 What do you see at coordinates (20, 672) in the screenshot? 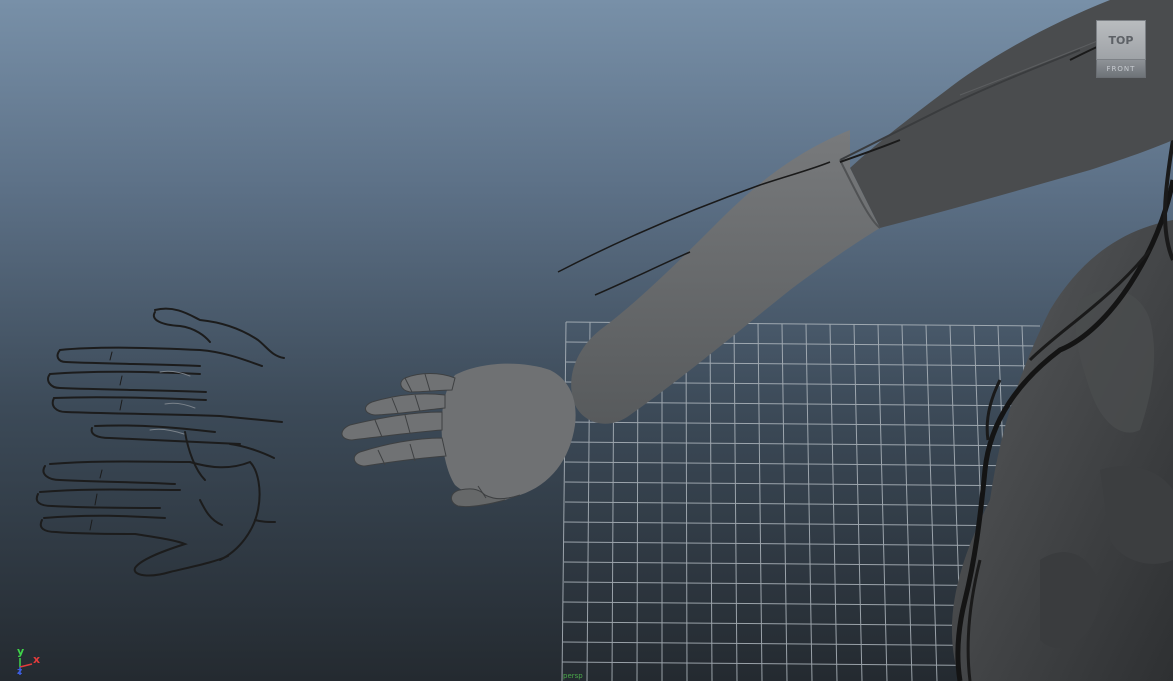
I see `axis-z-label: z` at bounding box center [20, 672].